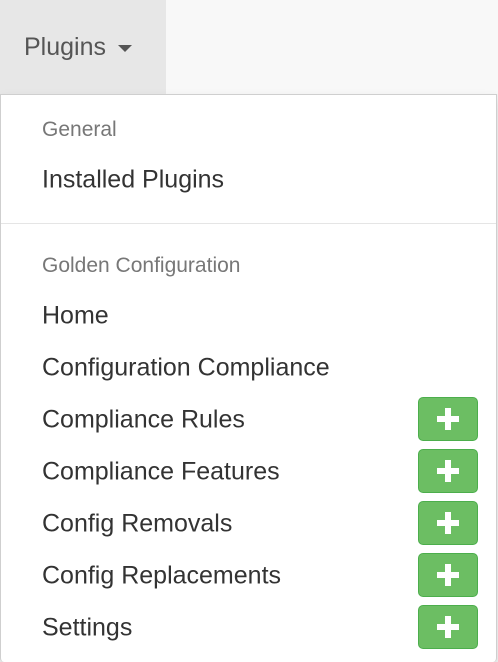  Describe the element at coordinates (161, 471) in the screenshot. I see `menu-item-label: Compliance Features` at that location.